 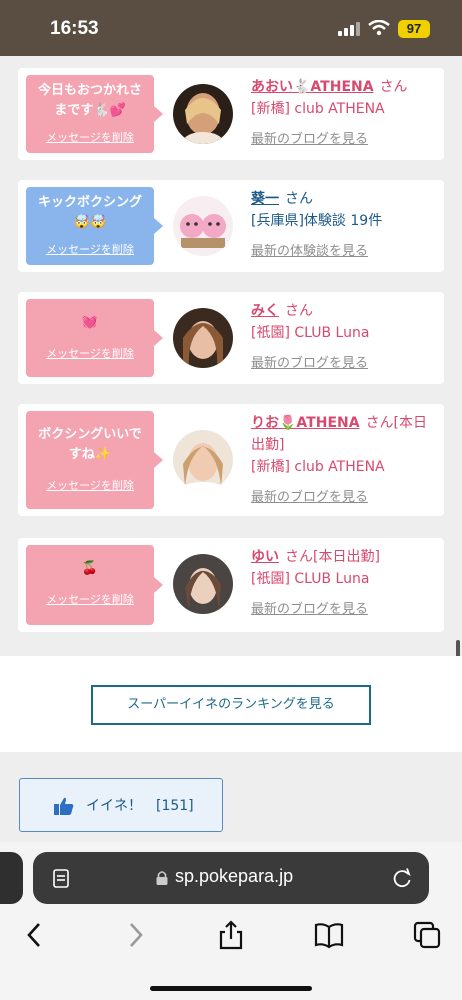 What do you see at coordinates (162, 878) in the screenshot?
I see `lock-icon` at bounding box center [162, 878].